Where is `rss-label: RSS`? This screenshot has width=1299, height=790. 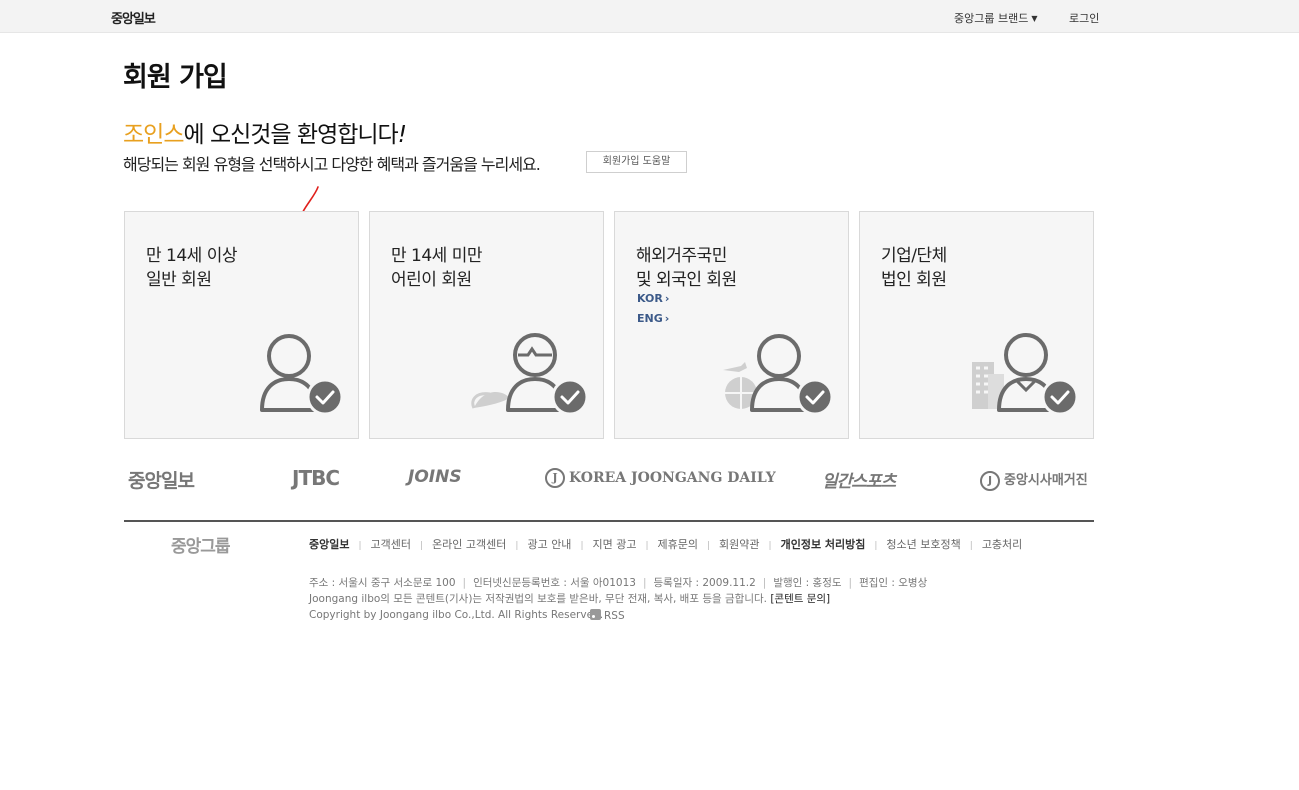 rss-label: RSS is located at coordinates (614, 616).